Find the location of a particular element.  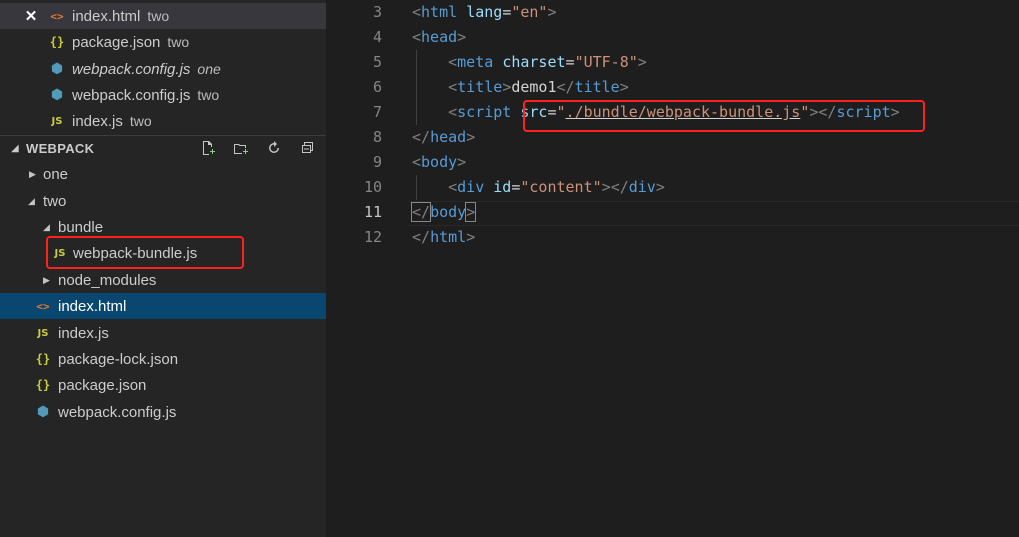

open-editor-filename: index.js is located at coordinates (97, 121).